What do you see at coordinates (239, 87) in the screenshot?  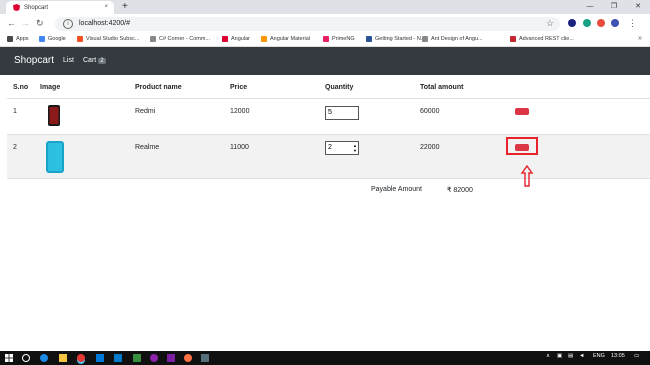 I see `header-price: Price` at bounding box center [239, 87].